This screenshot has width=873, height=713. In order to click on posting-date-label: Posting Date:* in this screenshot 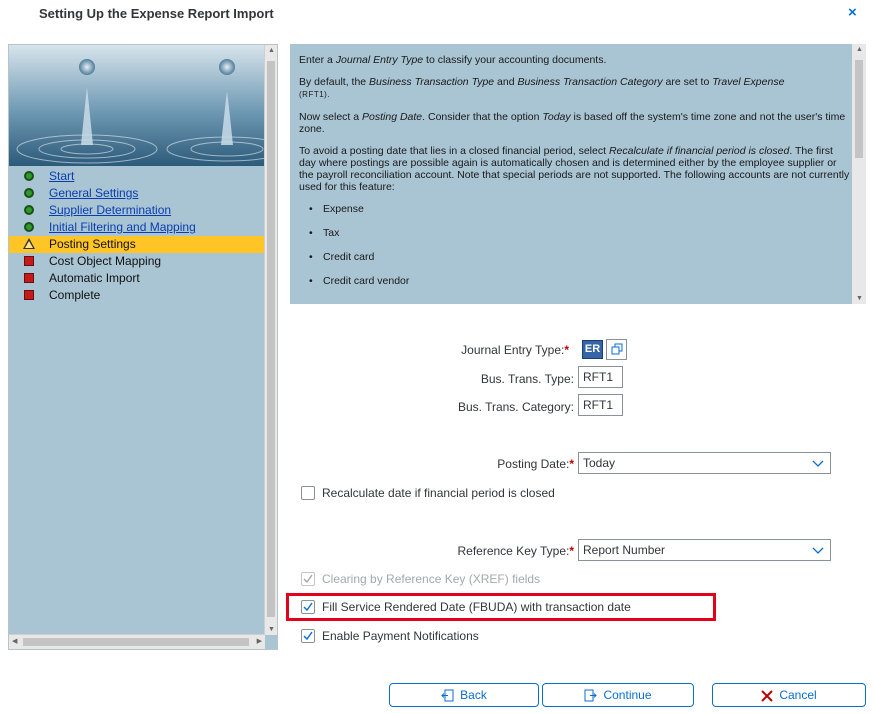, I will do `click(535, 464)`.